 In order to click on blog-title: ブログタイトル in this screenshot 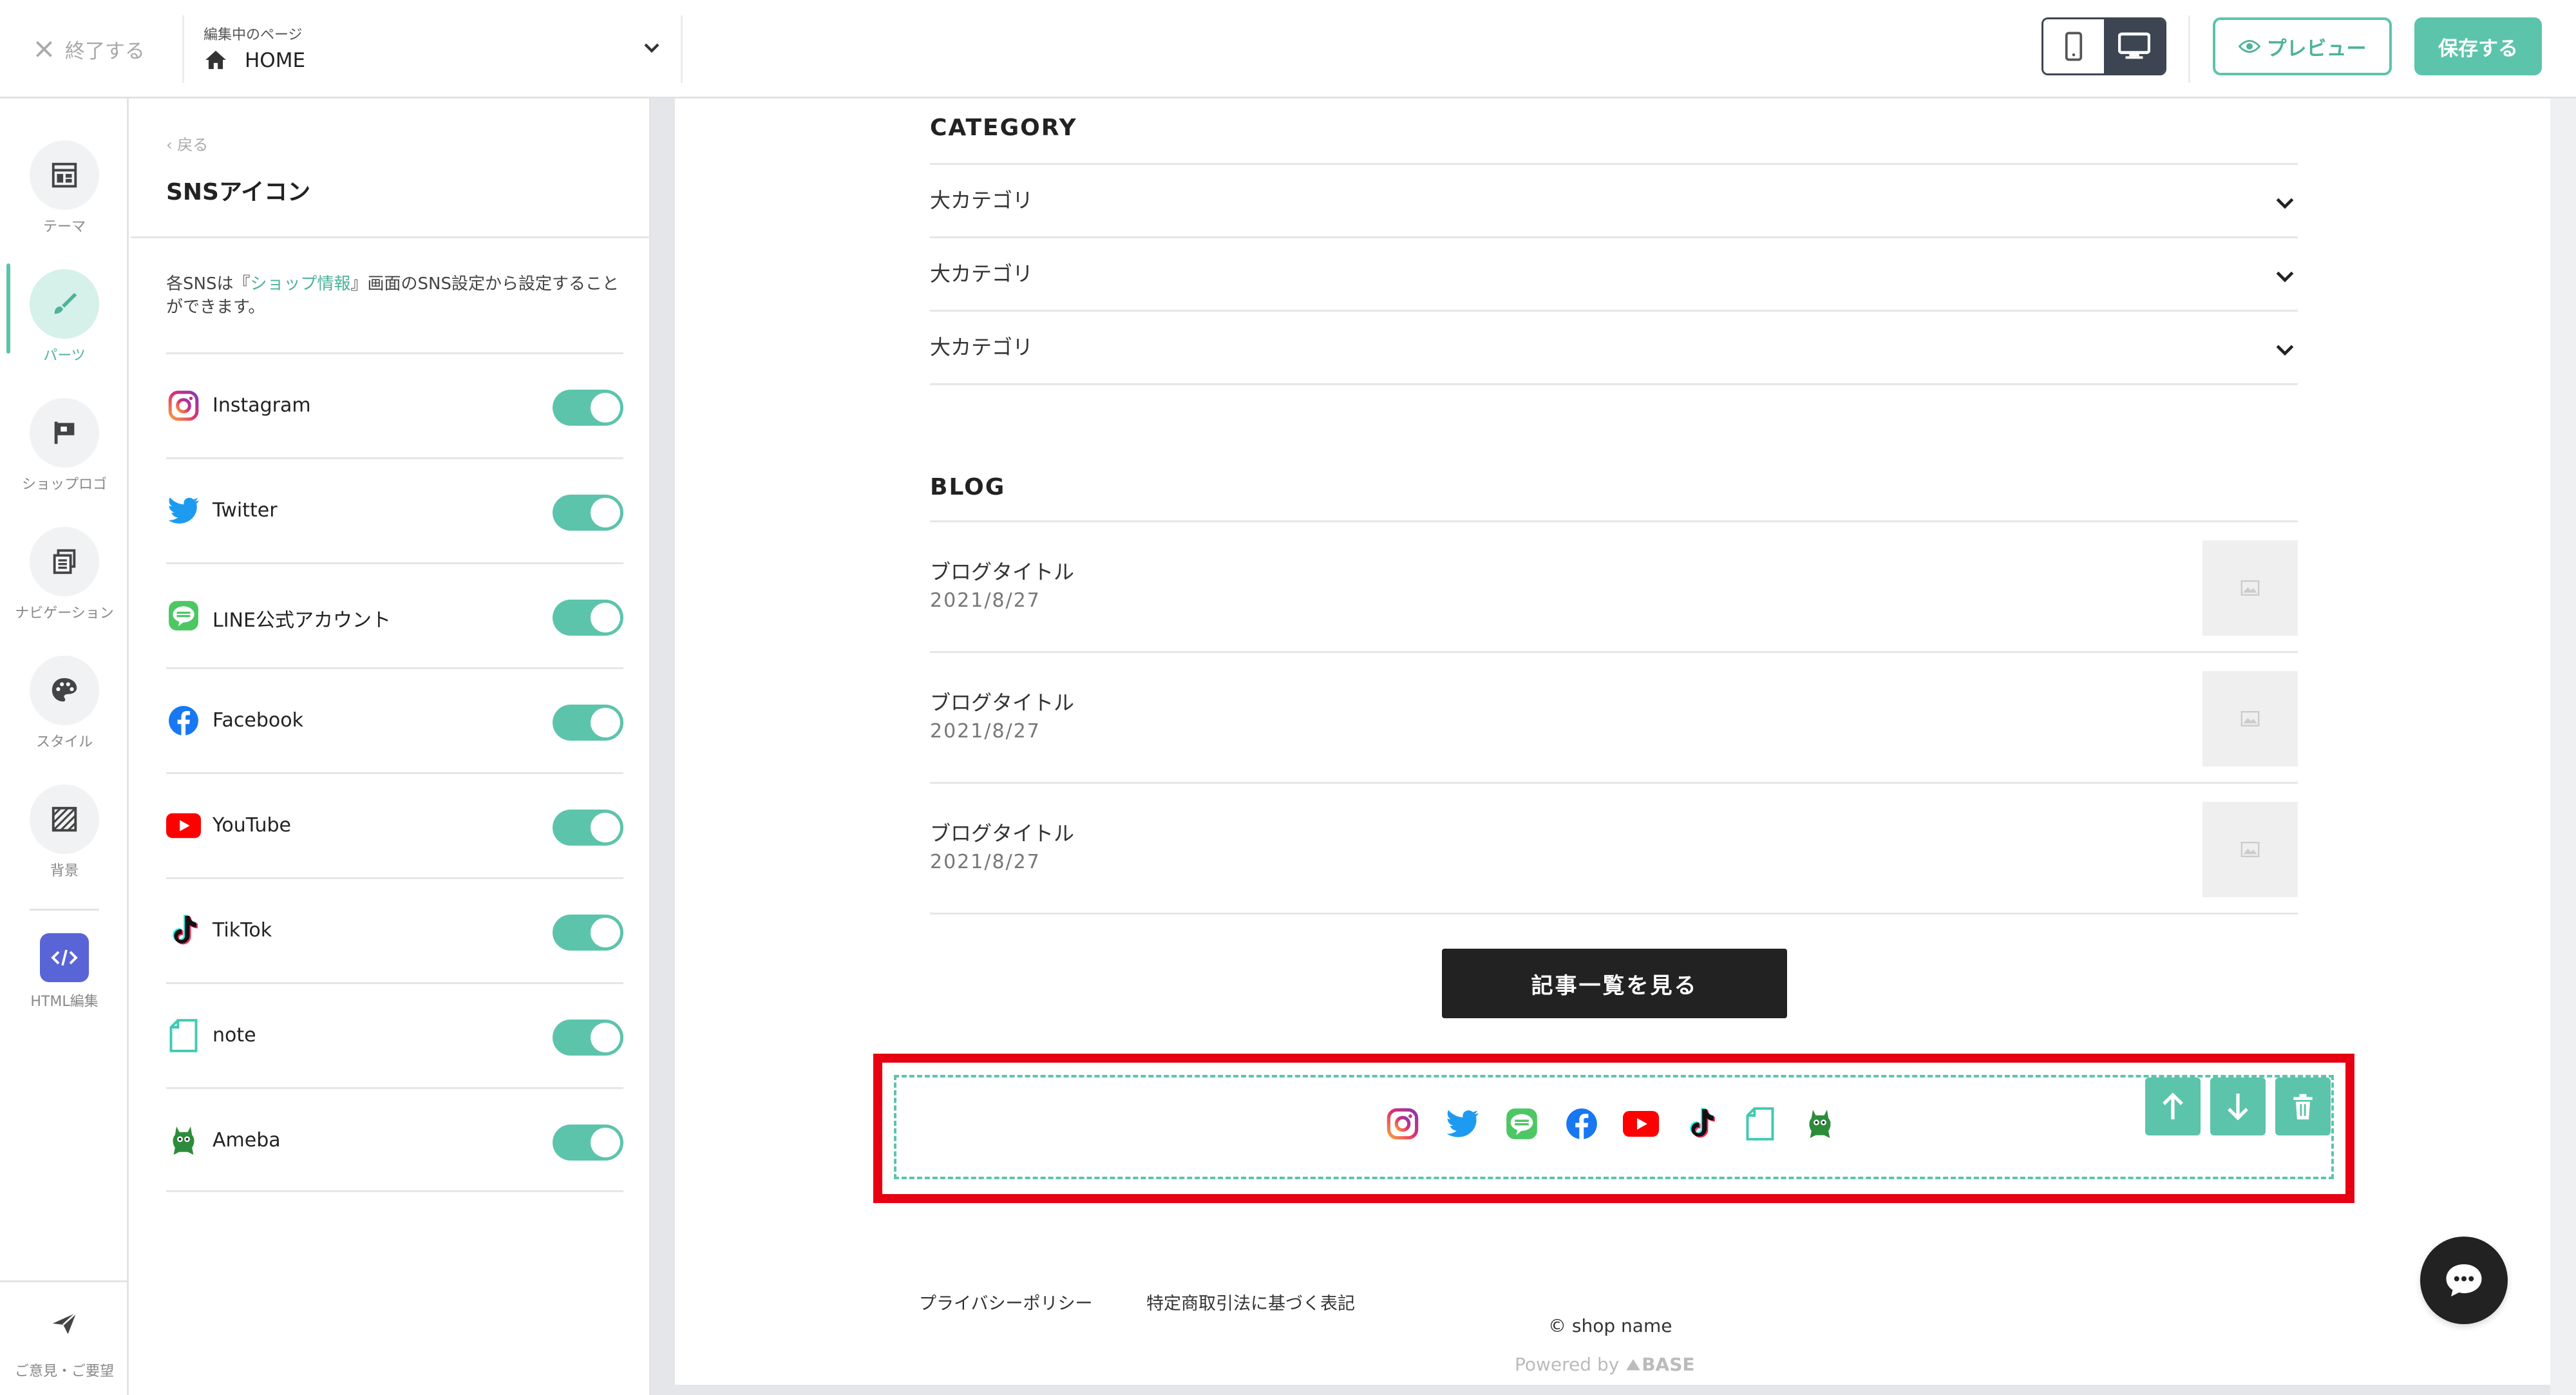, I will do `click(1003, 572)`.